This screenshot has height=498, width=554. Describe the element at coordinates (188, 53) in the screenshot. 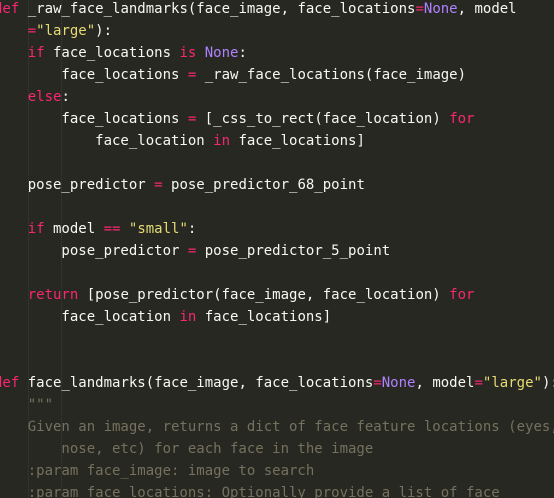

I see `keyword-token: is` at that location.